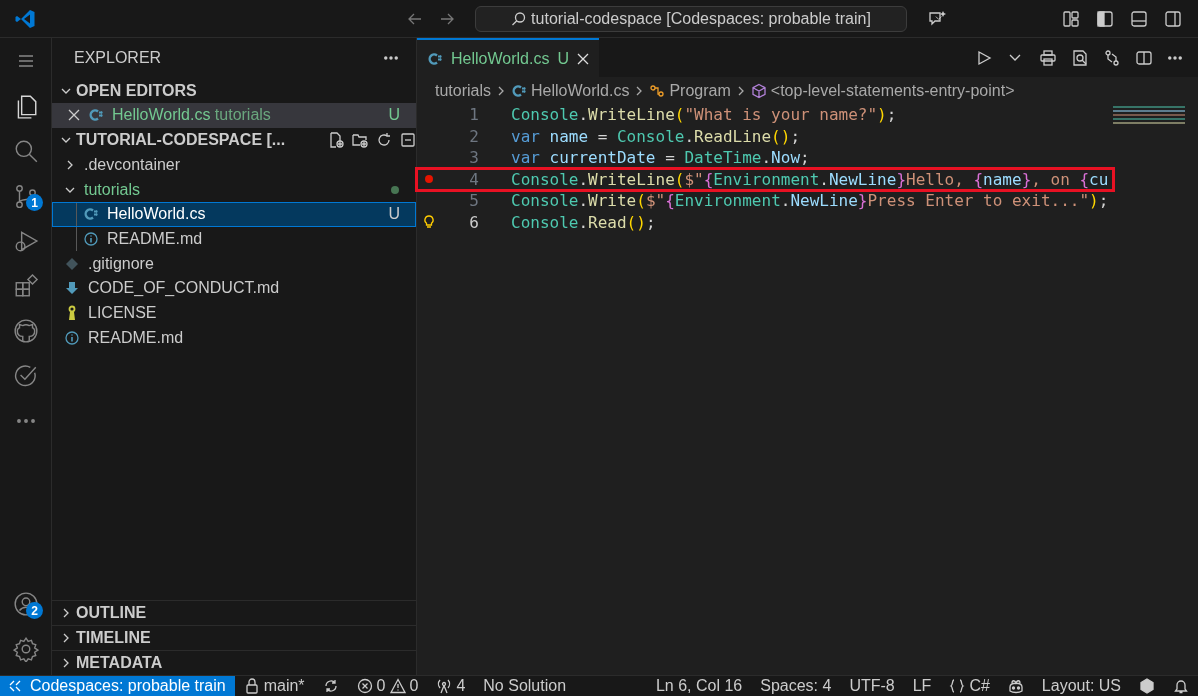 This screenshot has height=696, width=1198. What do you see at coordinates (583, 222) in the screenshot?
I see `code-line: Console.Read();` at bounding box center [583, 222].